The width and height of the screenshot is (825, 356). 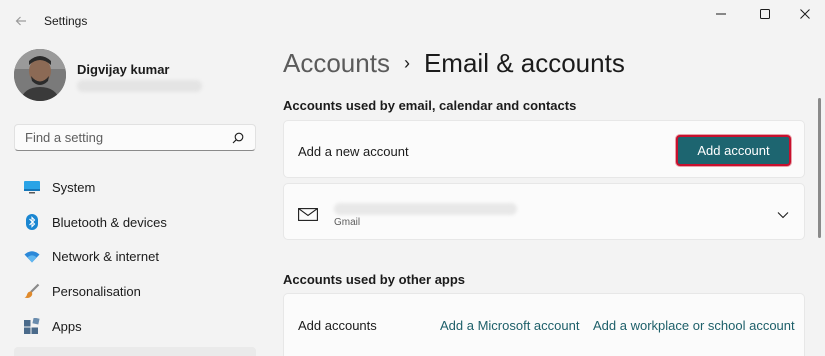 What do you see at coordinates (67, 326) in the screenshot?
I see `sidebar-item-label: Apps` at bounding box center [67, 326].